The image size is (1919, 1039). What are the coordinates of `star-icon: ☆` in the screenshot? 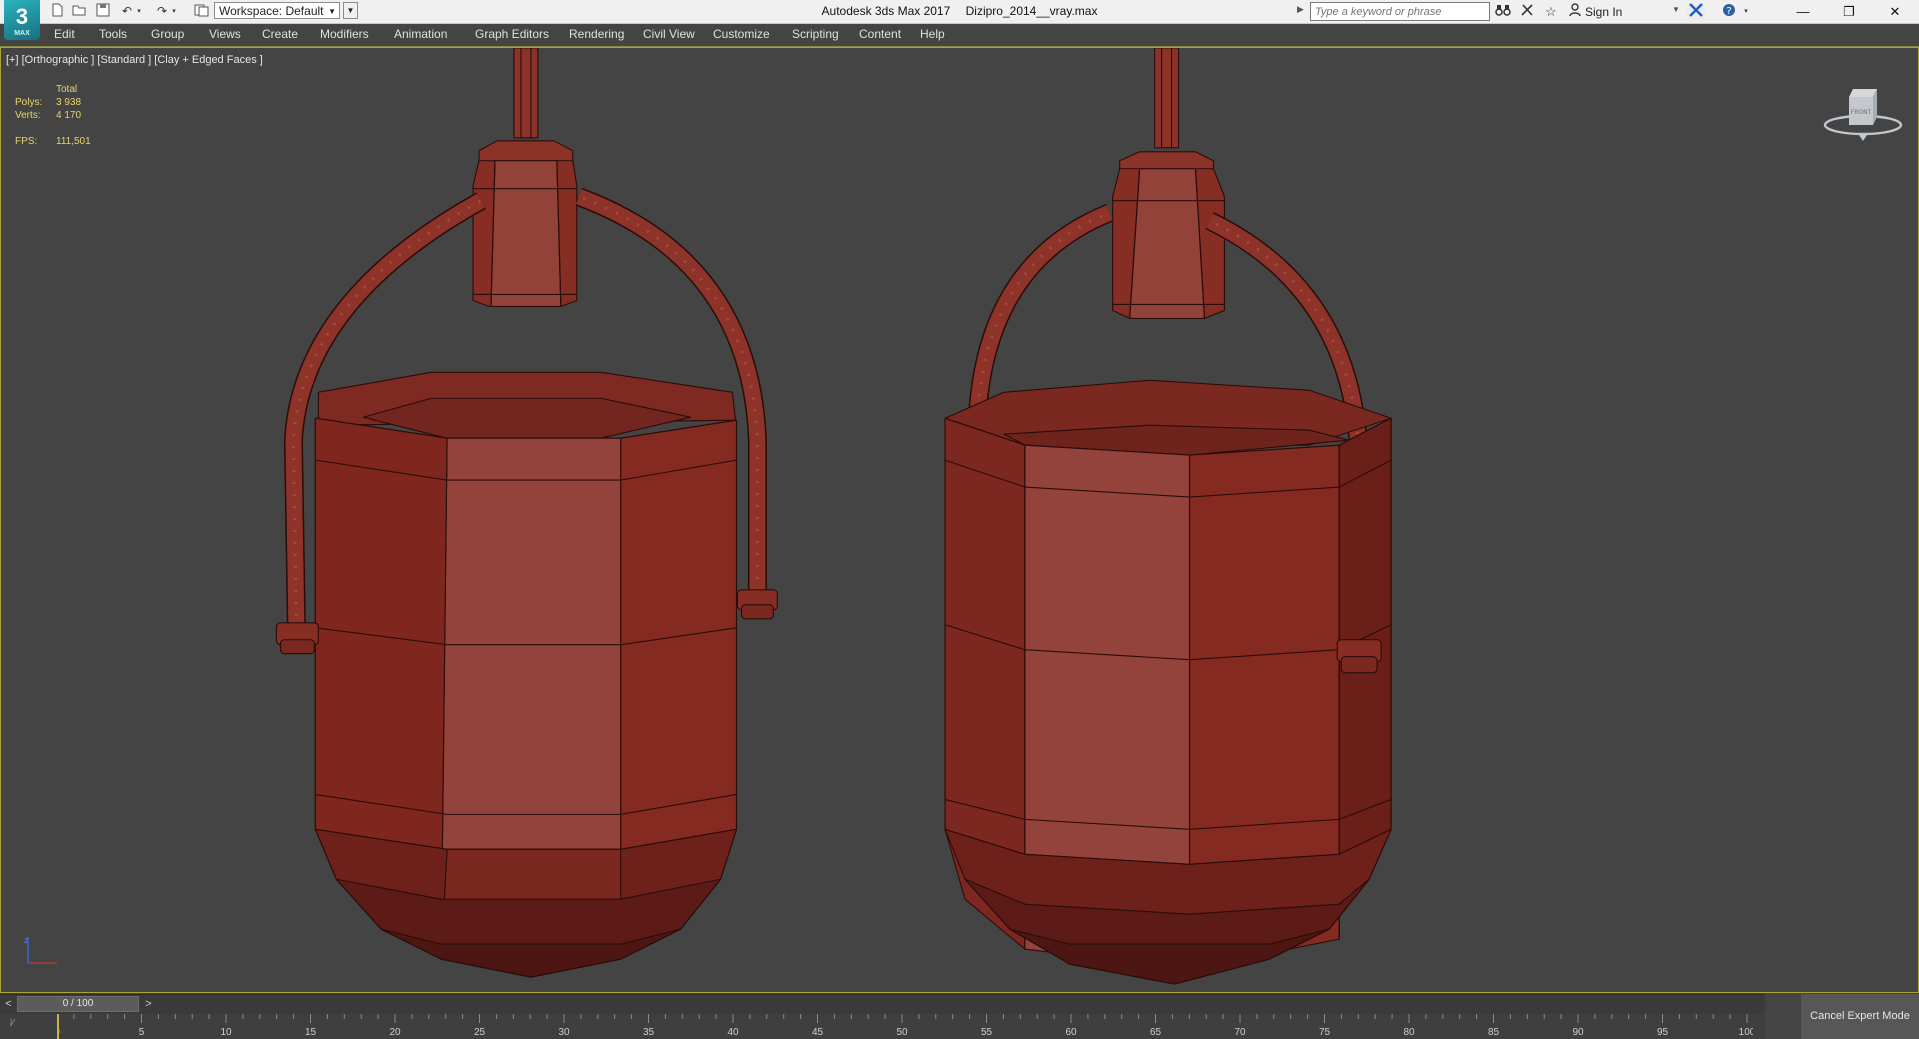 It's located at (1551, 11).